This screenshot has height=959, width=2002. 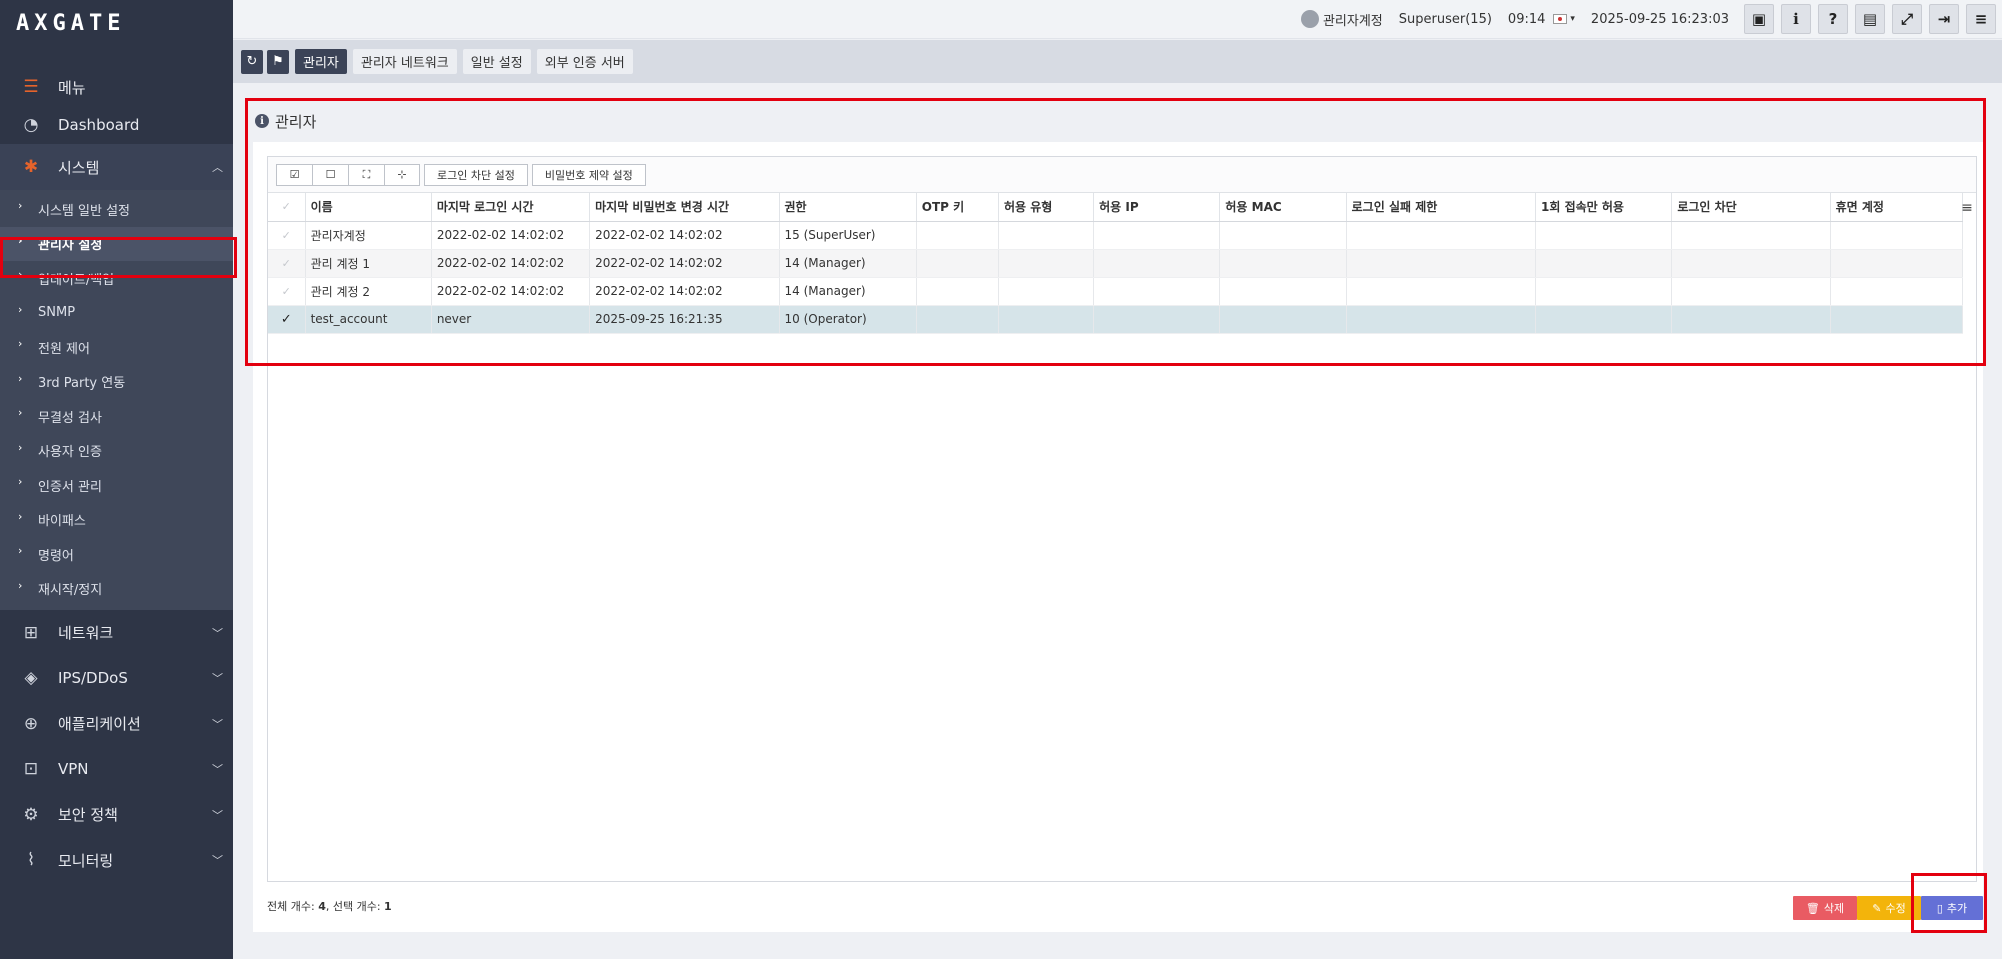 What do you see at coordinates (1283, 207) in the screenshot?
I see `column-header: 허용 MAC` at bounding box center [1283, 207].